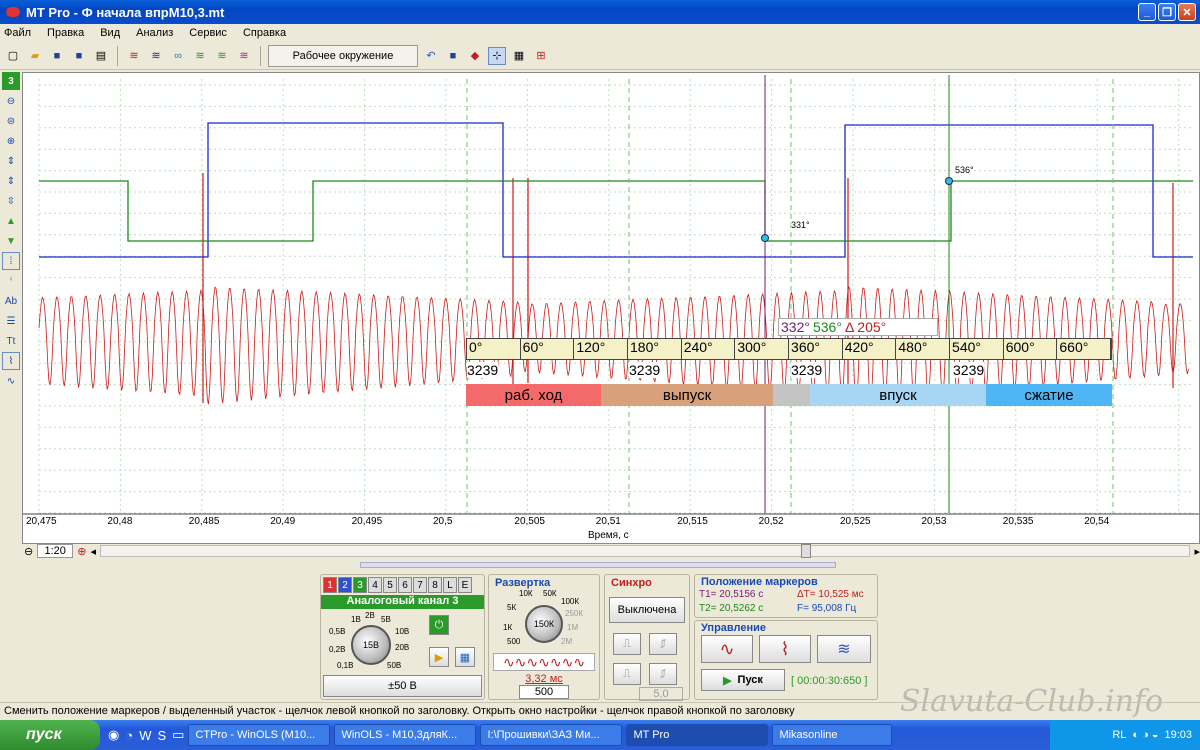  Describe the element at coordinates (11, 121) in the screenshot. I see `zoom-fit-icon: ⊜` at that location.